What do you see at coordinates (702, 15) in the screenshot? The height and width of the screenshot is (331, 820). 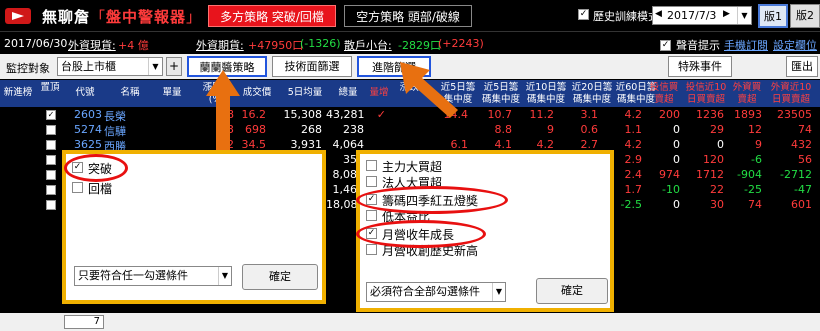 I see `history-date-picker: ◀ 2017/7/3 ▶ ▼` at bounding box center [702, 15].